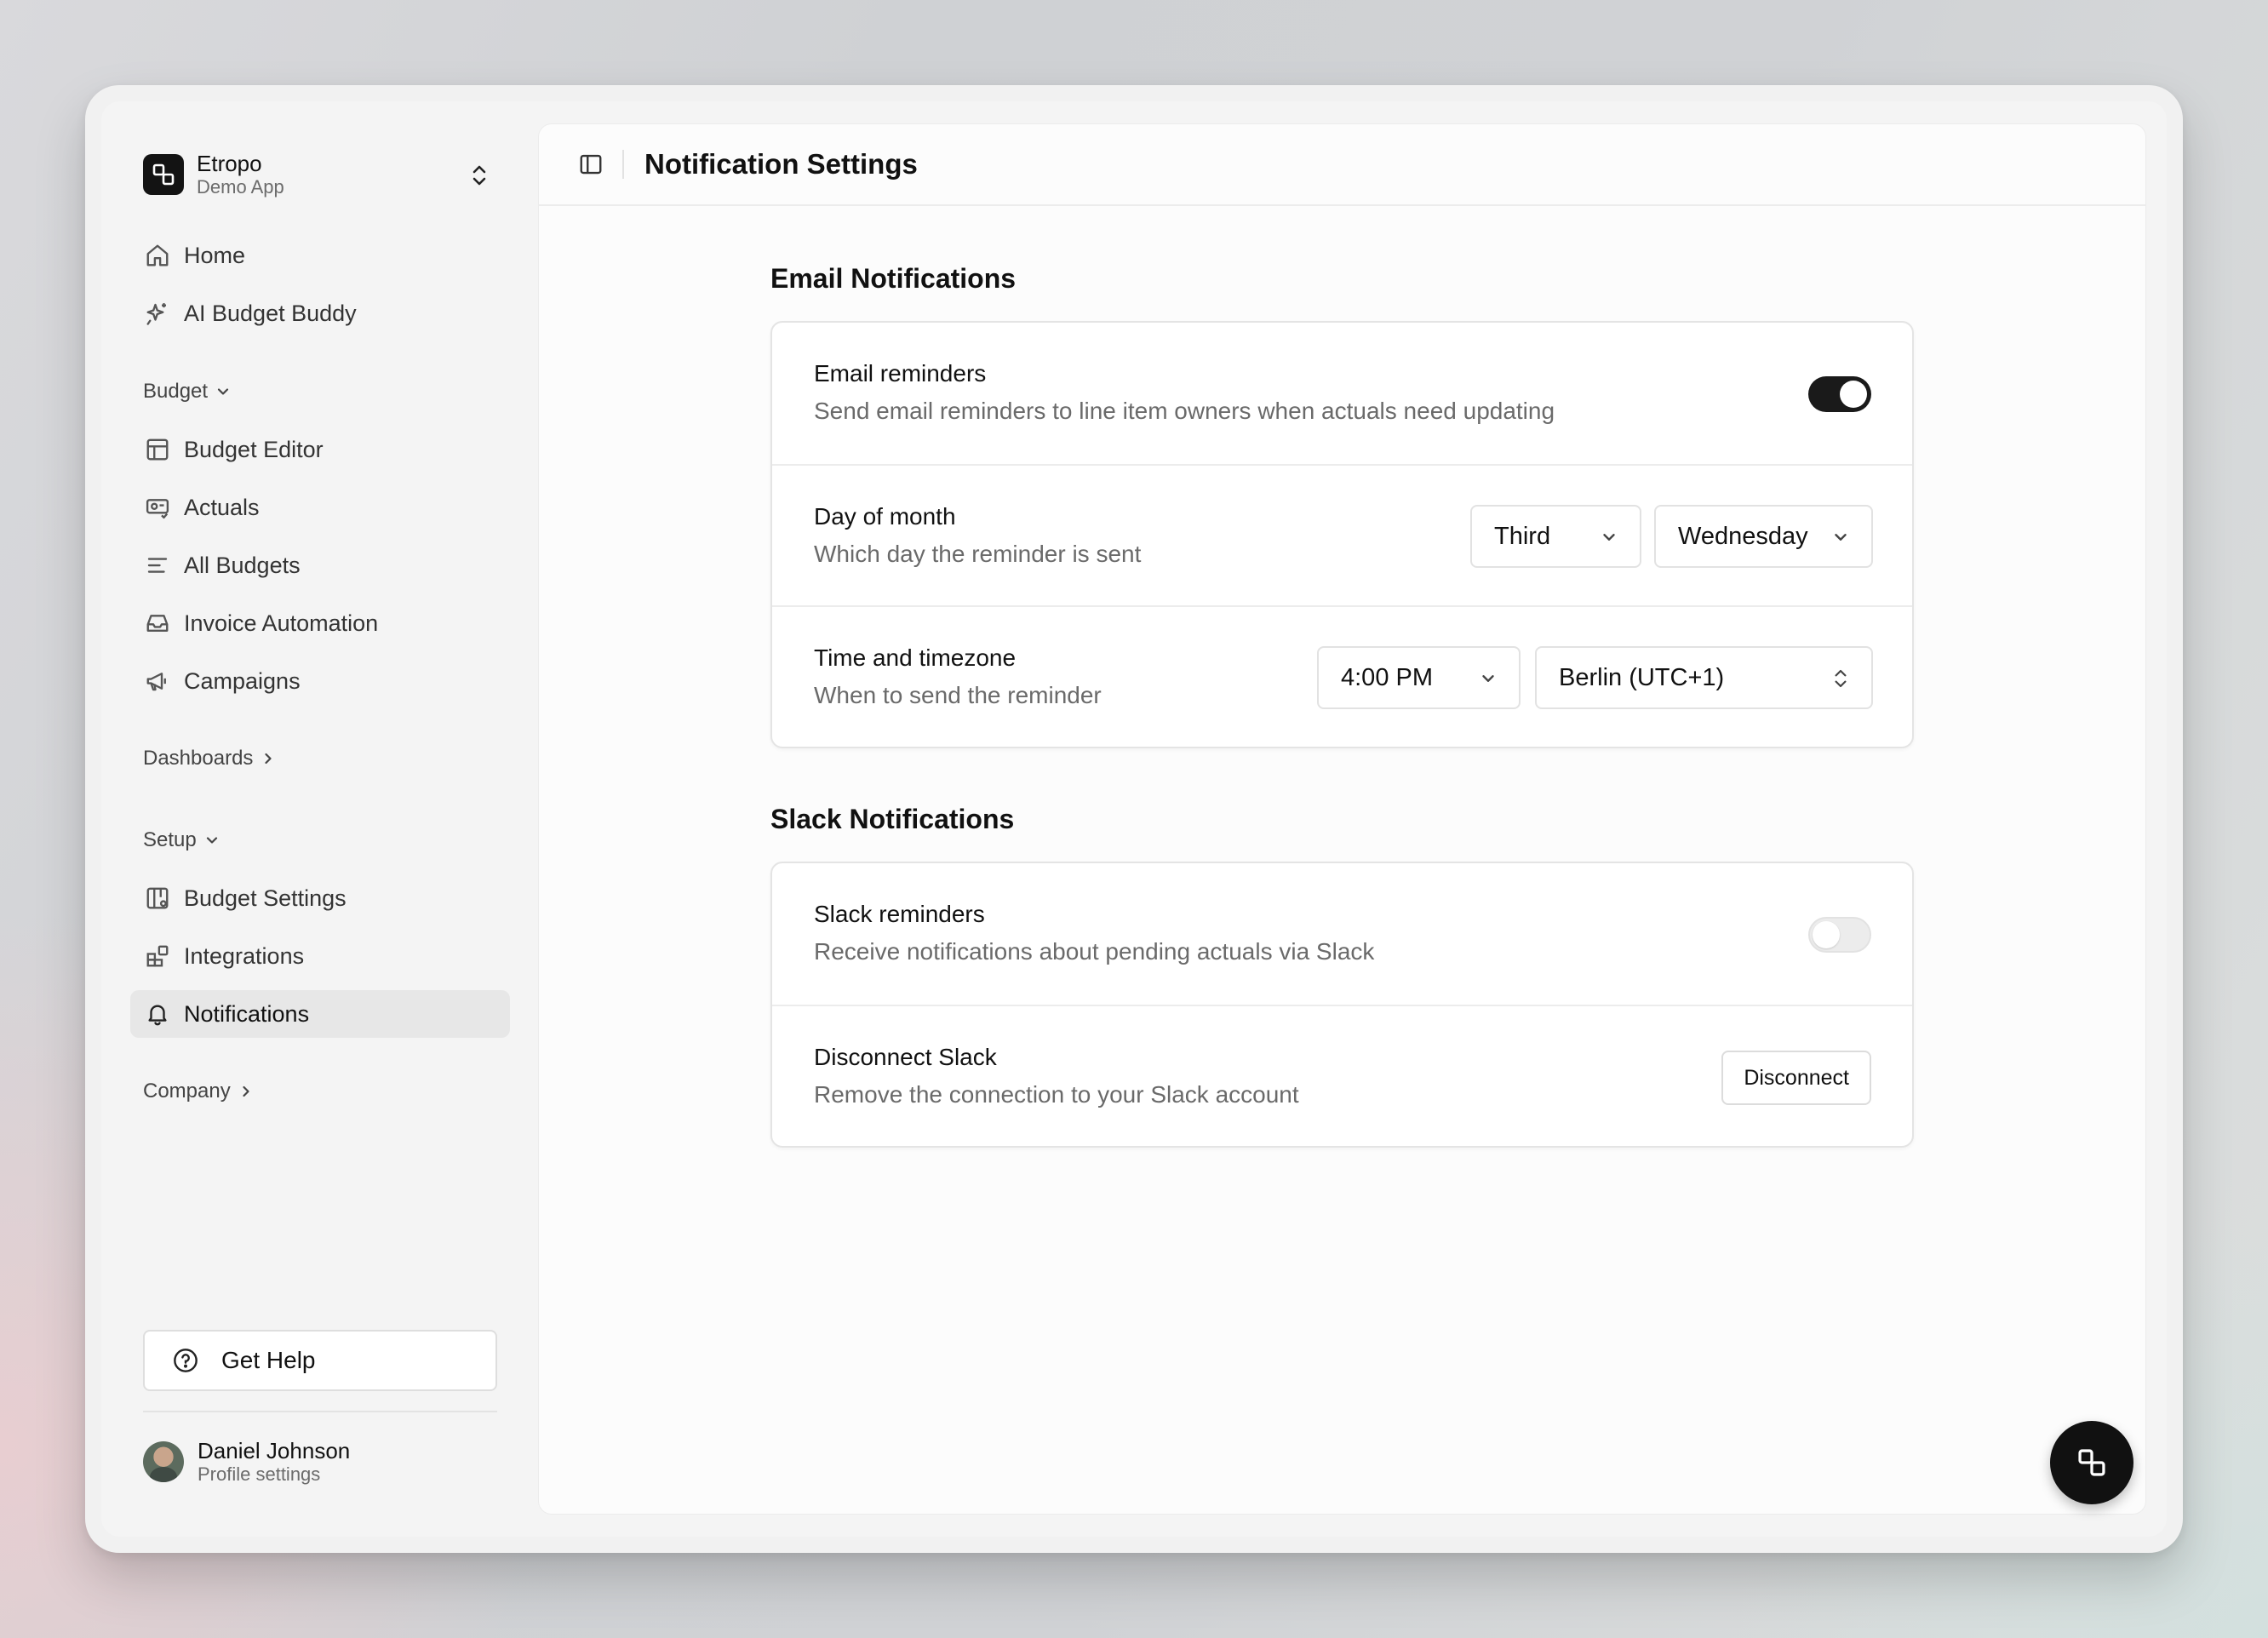  Describe the element at coordinates (243, 565) in the screenshot. I see `sidebar-item-label: All Budgets` at that location.